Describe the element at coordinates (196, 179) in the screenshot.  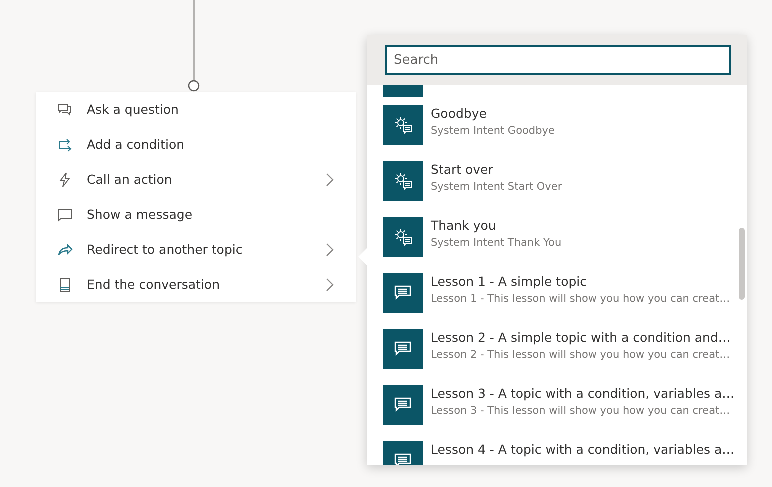
I see `menu-item: Call an action` at that location.